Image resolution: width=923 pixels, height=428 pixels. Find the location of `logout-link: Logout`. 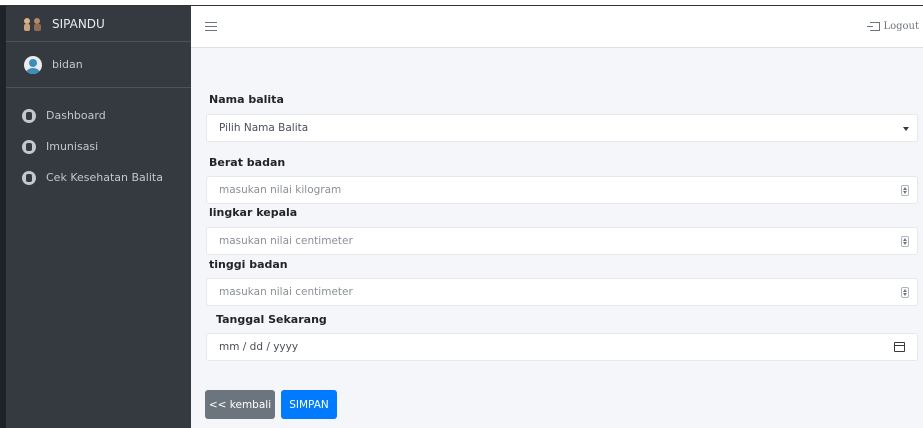

logout-link: Logout is located at coordinates (893, 26).